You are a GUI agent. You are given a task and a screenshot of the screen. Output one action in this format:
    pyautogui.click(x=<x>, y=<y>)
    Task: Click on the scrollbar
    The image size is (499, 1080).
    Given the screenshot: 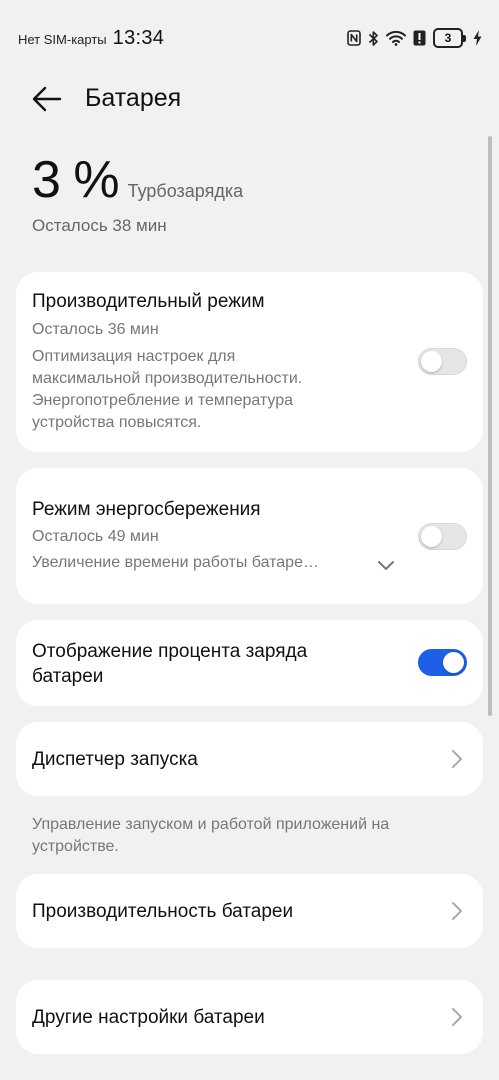 What is the action you would take?
    pyautogui.click(x=490, y=426)
    